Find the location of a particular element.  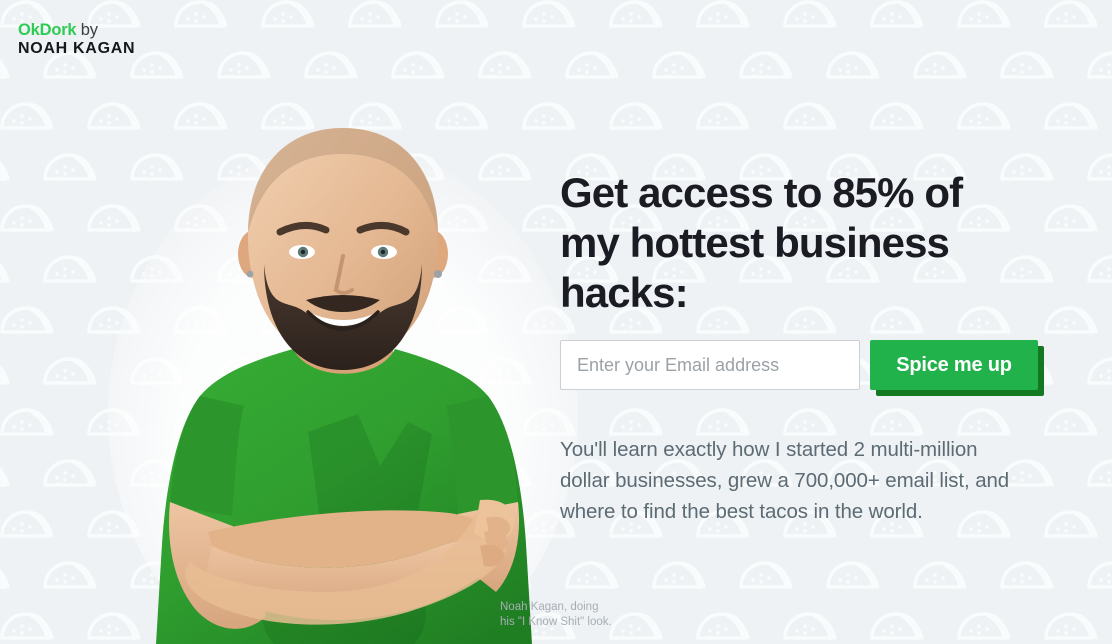

spice-me-up-button: Spice me up is located at coordinates (954, 365).